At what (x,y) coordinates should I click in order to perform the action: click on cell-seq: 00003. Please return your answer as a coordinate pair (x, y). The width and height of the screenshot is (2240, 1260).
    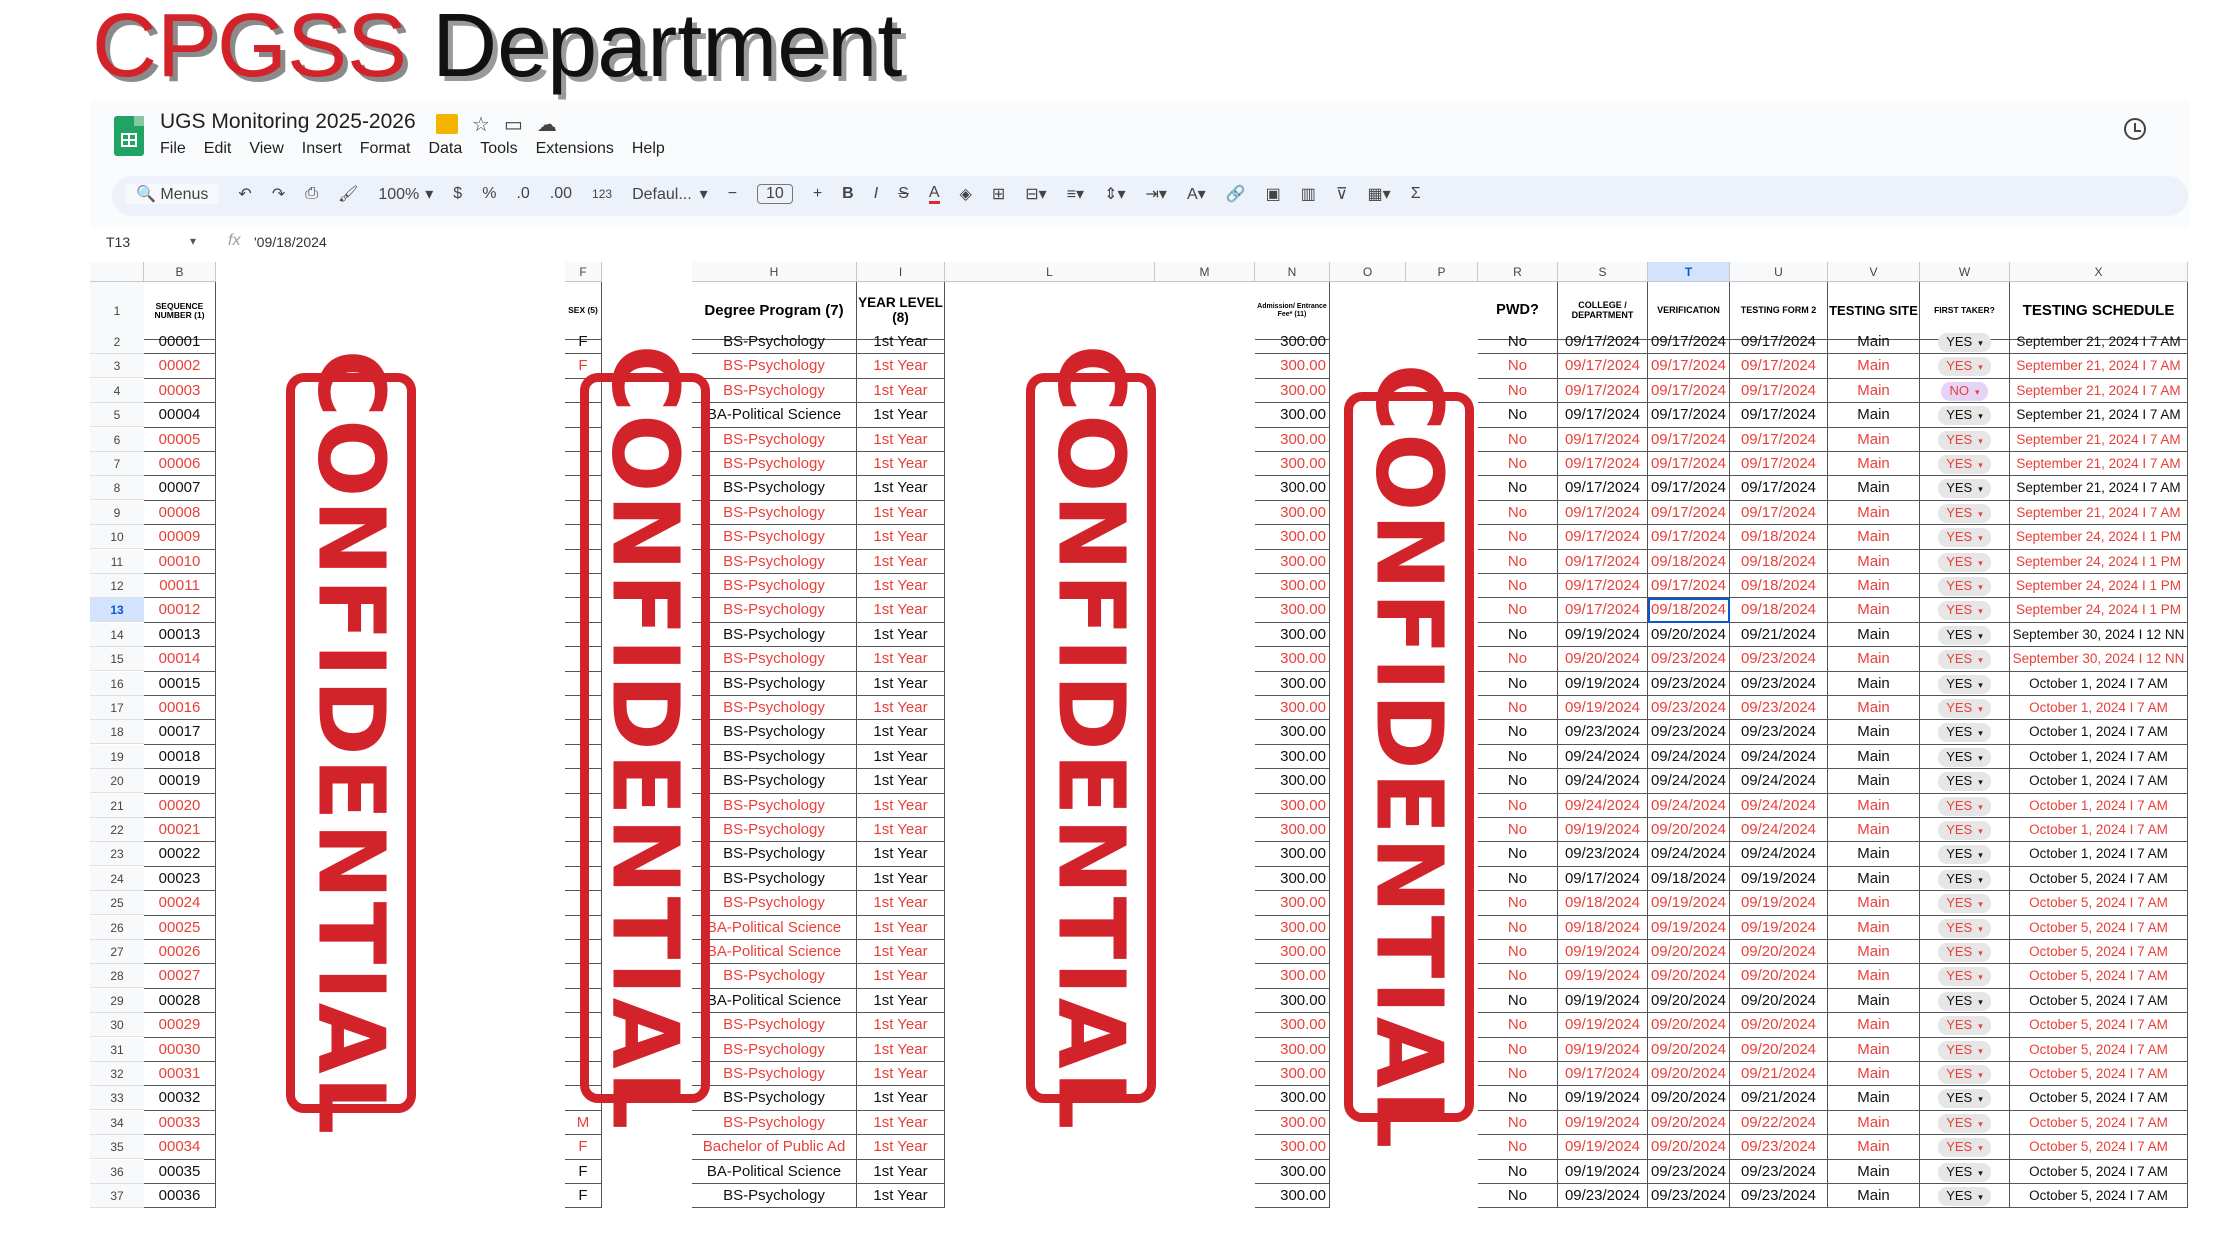
    Looking at the image, I should click on (180, 391).